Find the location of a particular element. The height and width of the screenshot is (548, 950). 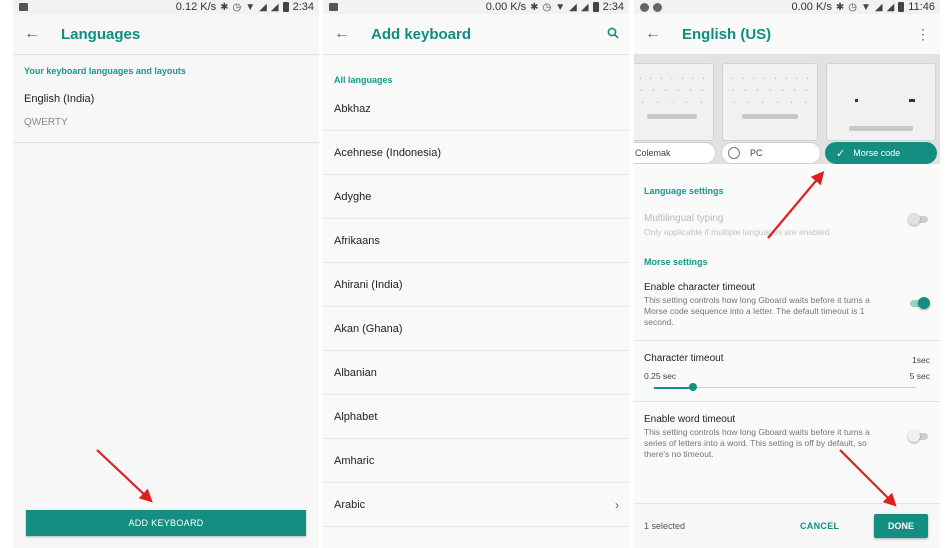

layout-option-pc: PC is located at coordinates (771, 153).